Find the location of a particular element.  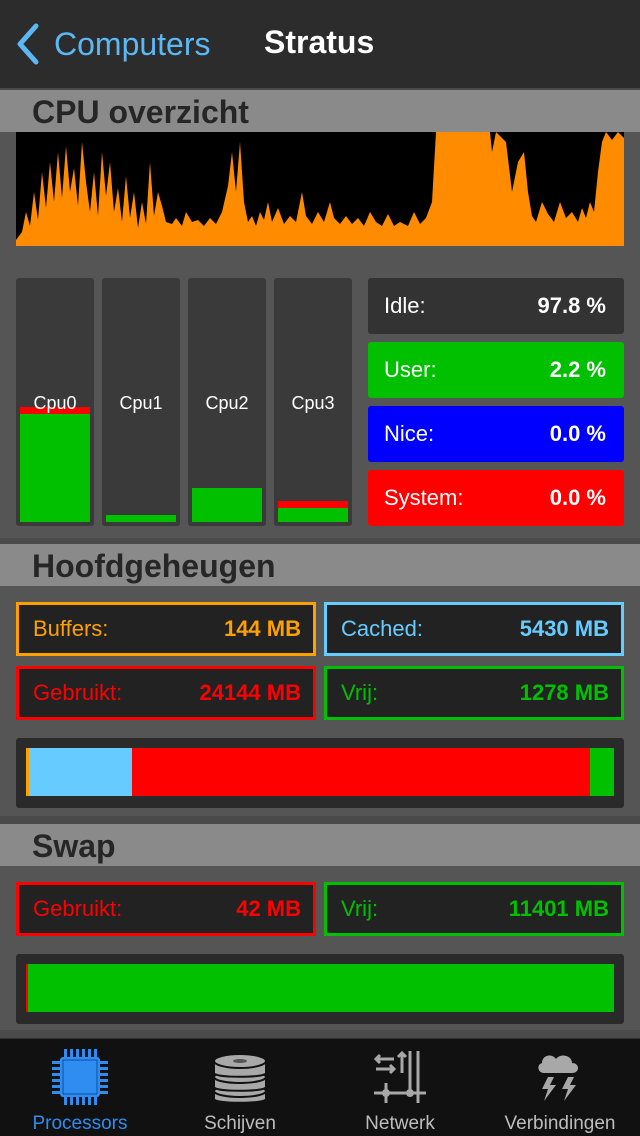

cpu-core-bar: Cpu1 is located at coordinates (141, 402).